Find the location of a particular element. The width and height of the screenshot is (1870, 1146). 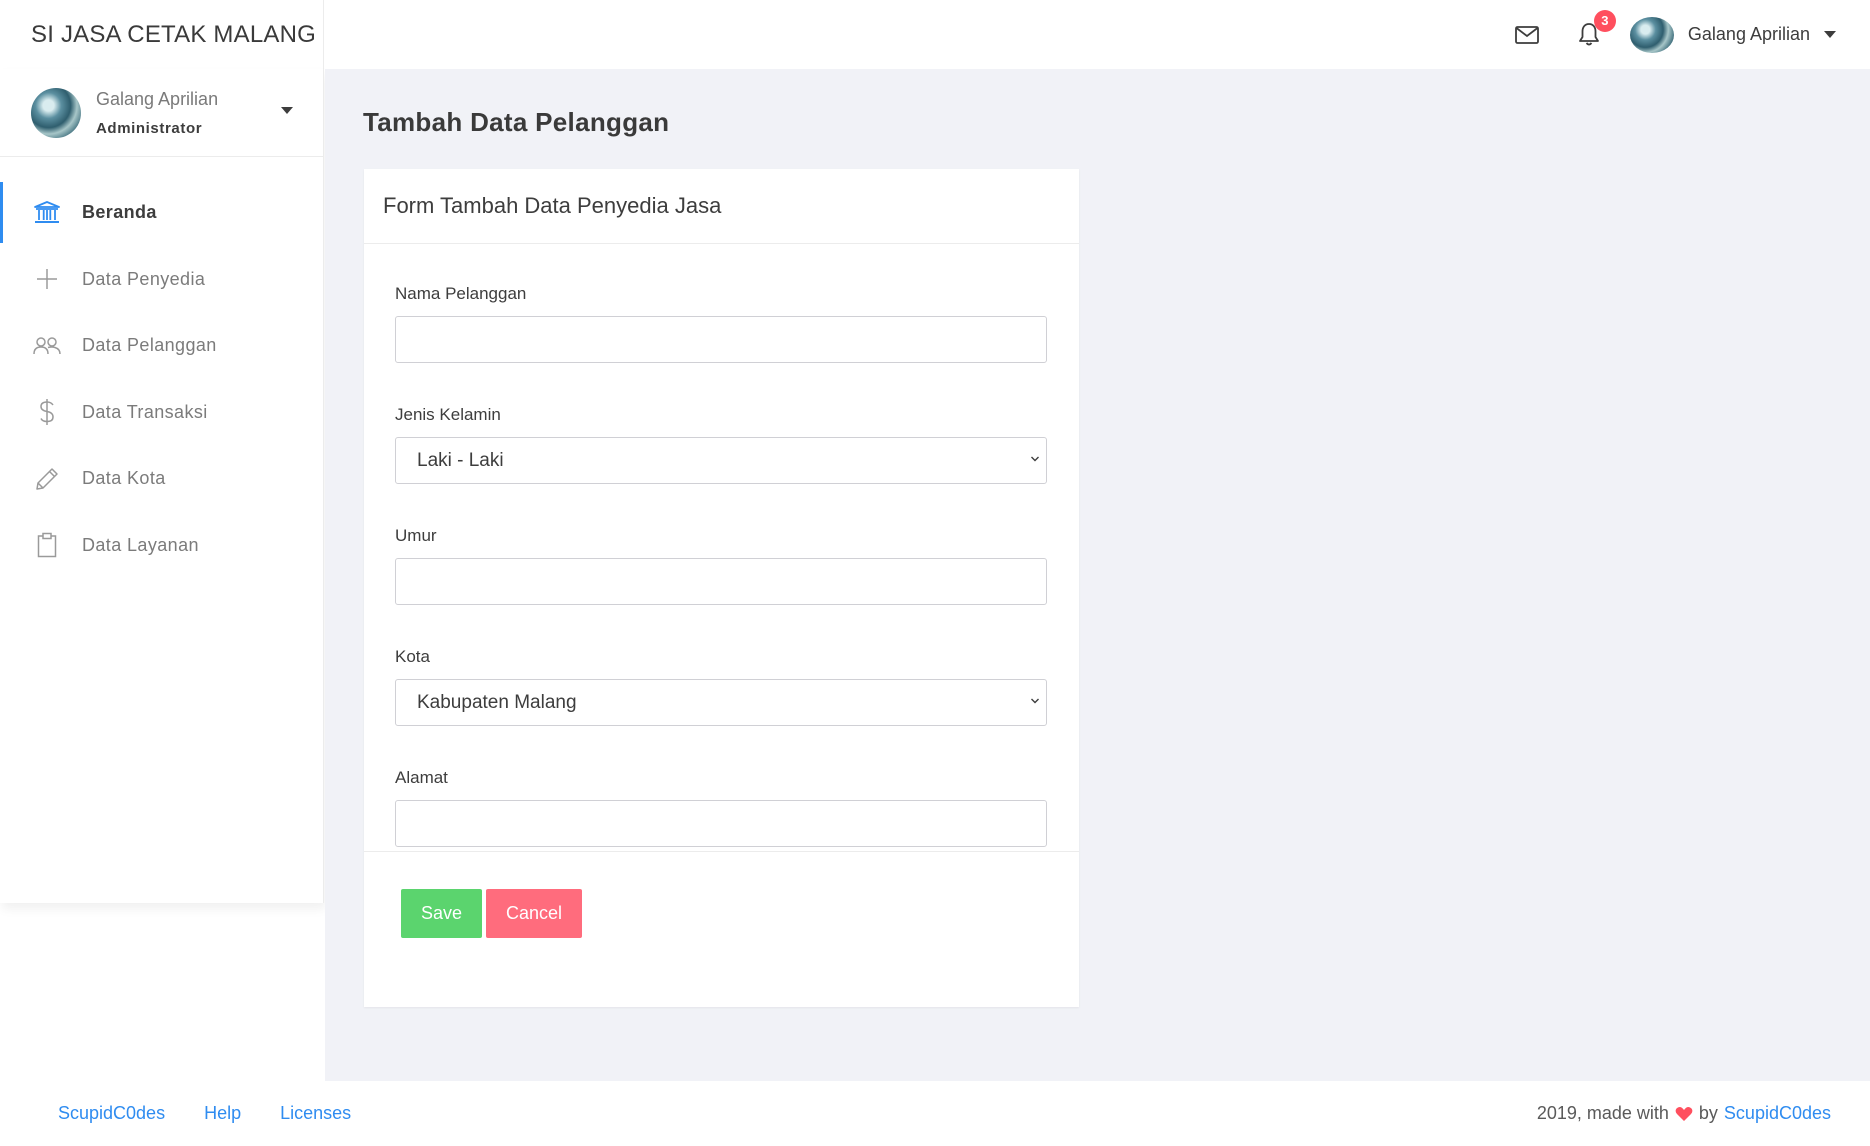

footer-brand-link: ScupidC0des is located at coordinates (1777, 1113).